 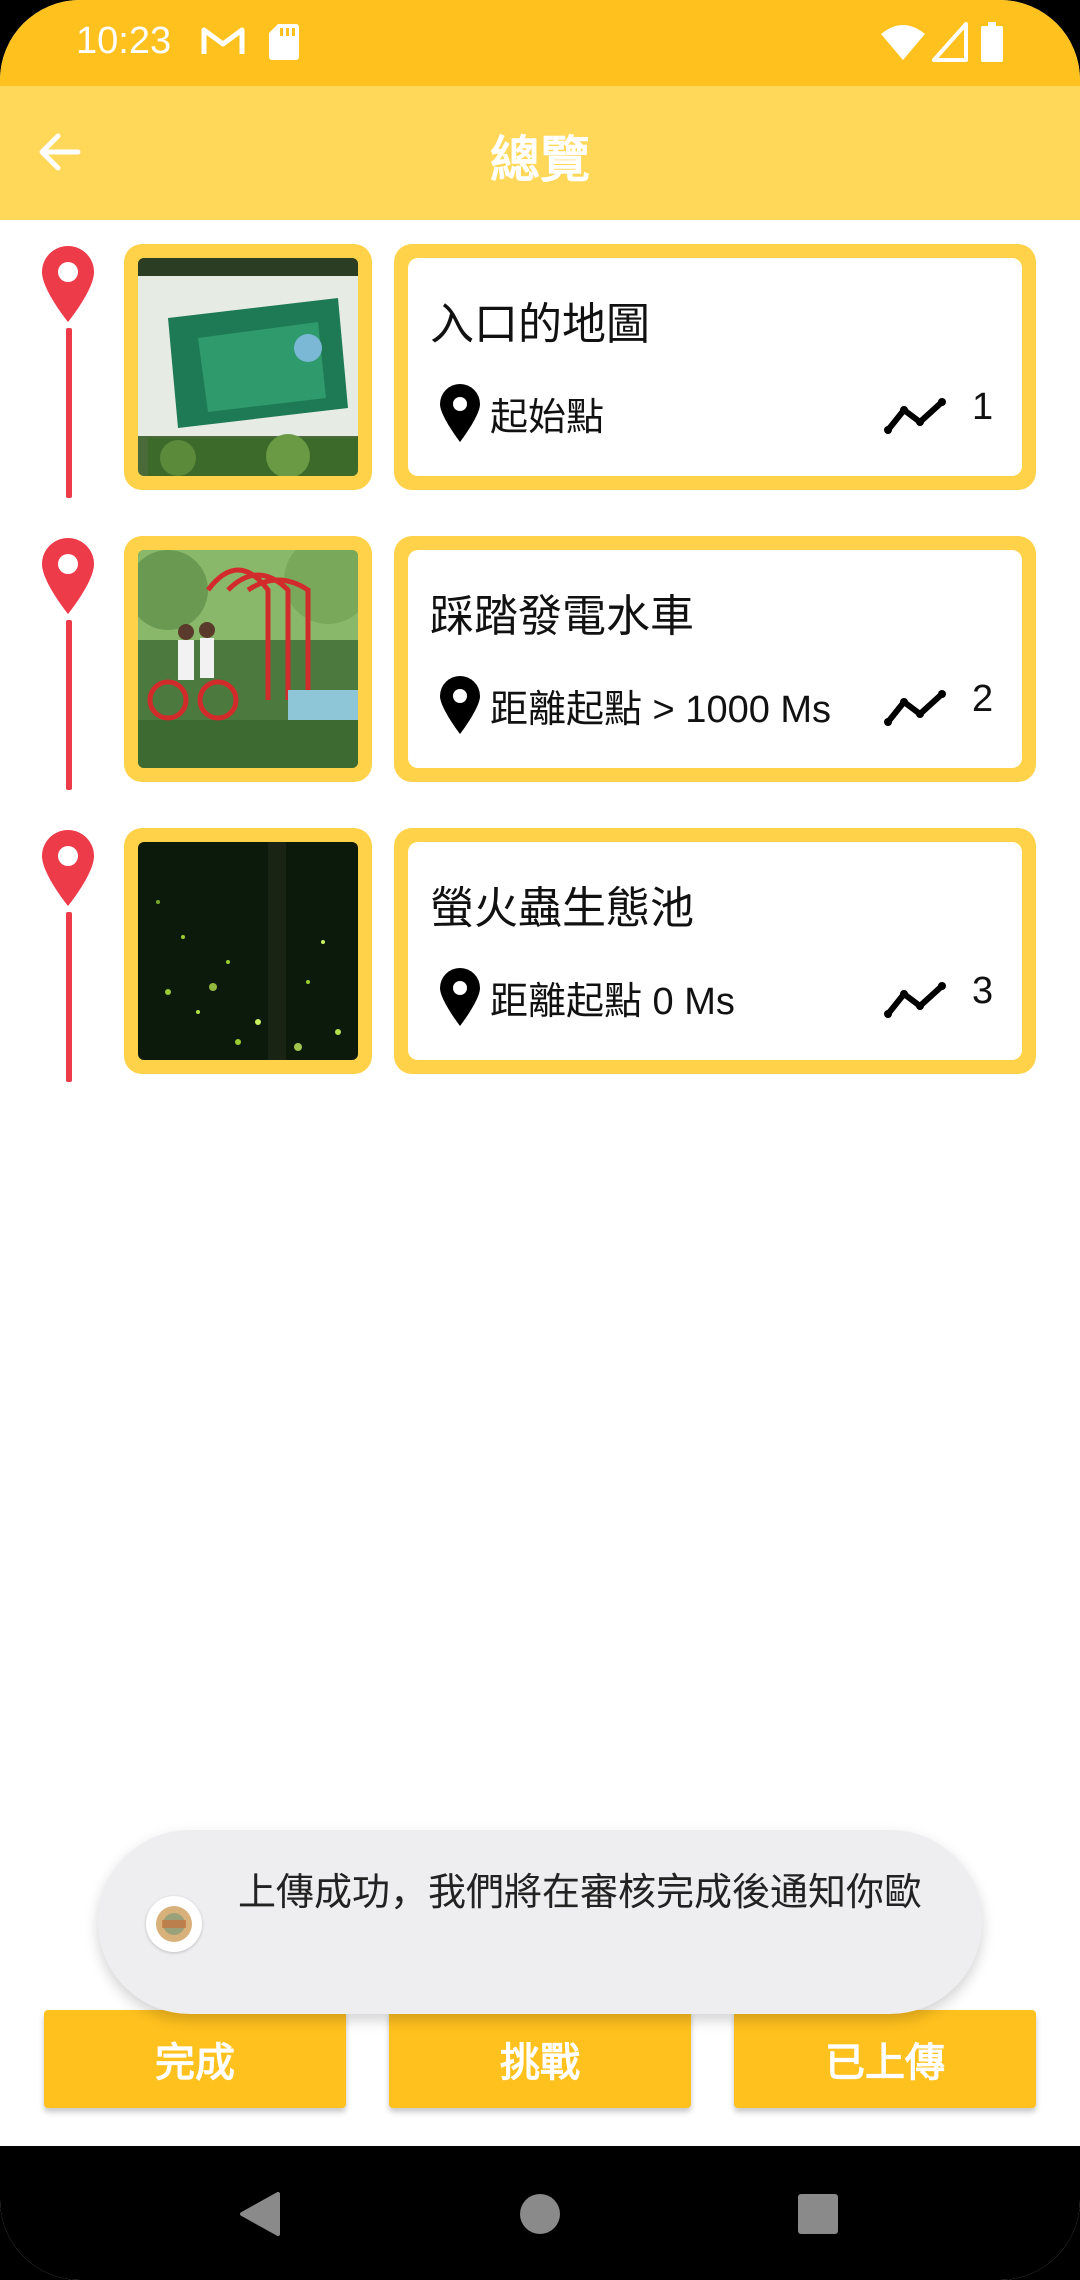 I want to click on firefly-night-photo, so click(x=248, y=951).